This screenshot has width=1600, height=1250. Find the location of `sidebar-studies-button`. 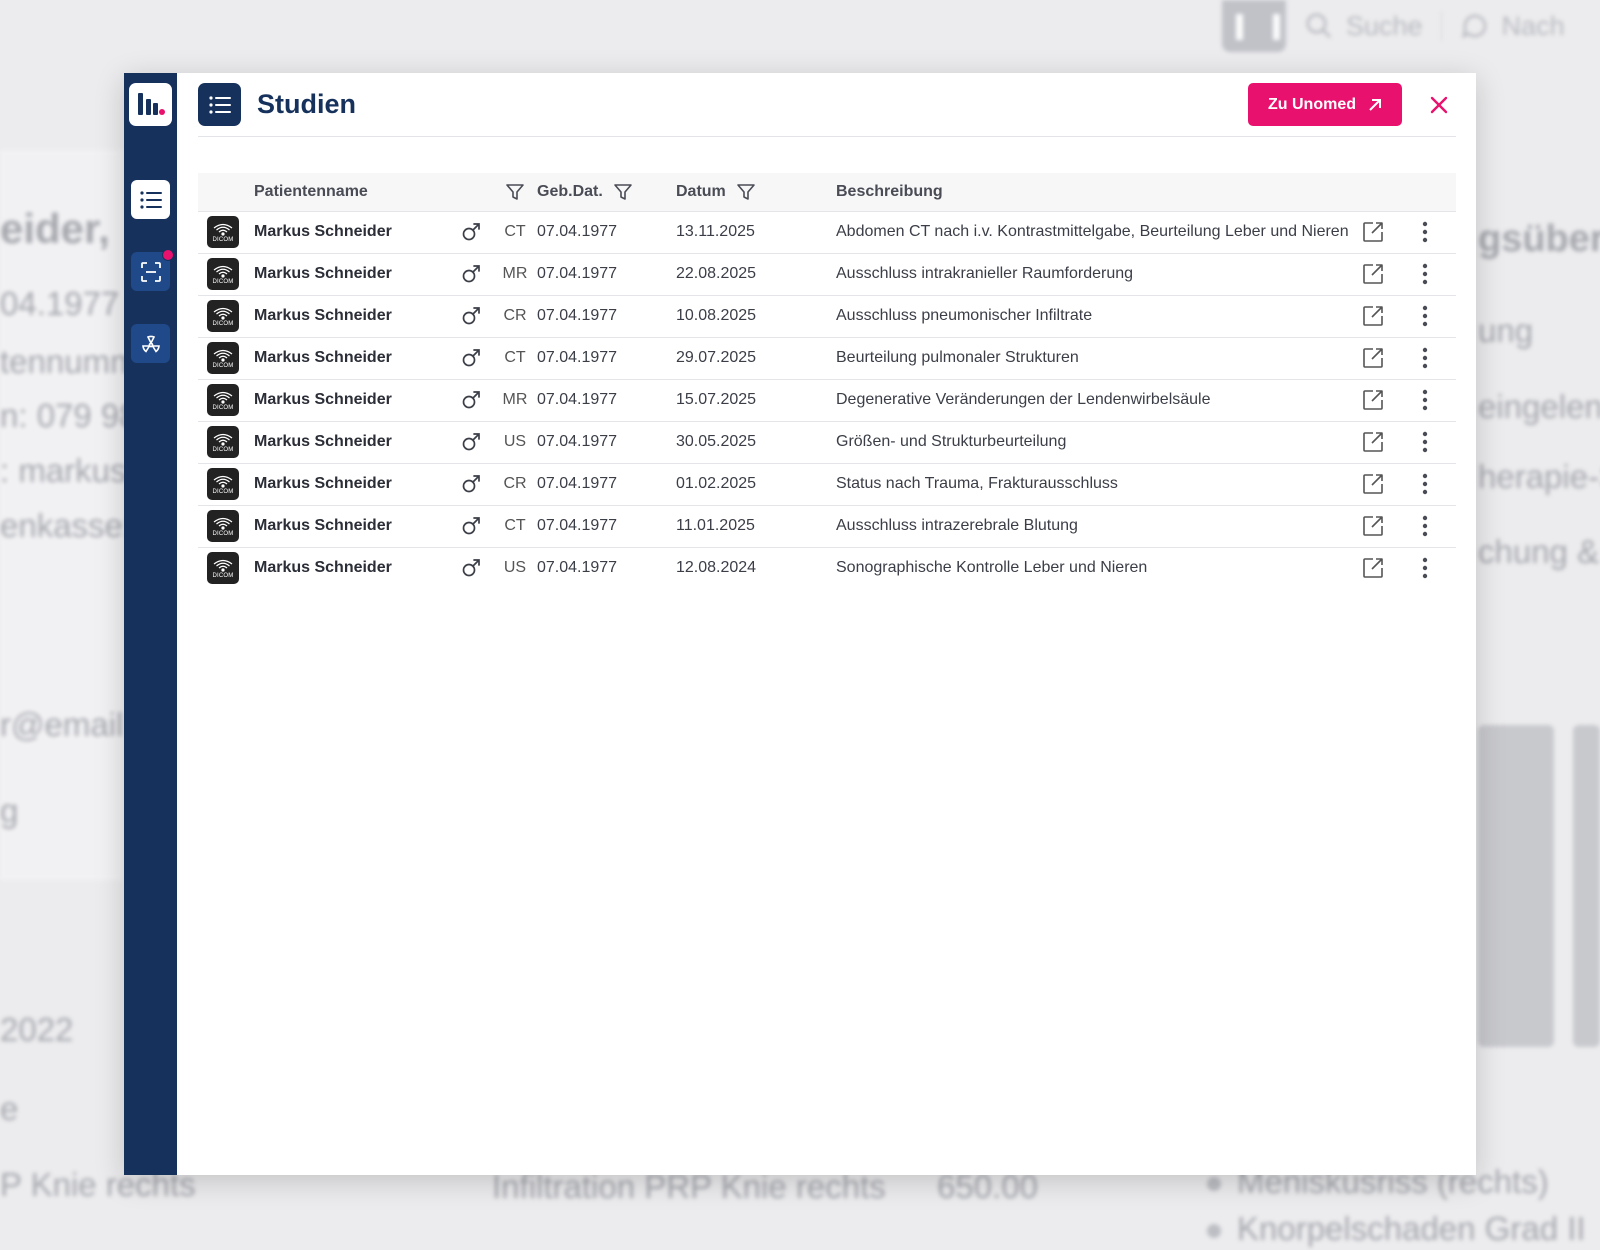

sidebar-studies-button is located at coordinates (150, 199).